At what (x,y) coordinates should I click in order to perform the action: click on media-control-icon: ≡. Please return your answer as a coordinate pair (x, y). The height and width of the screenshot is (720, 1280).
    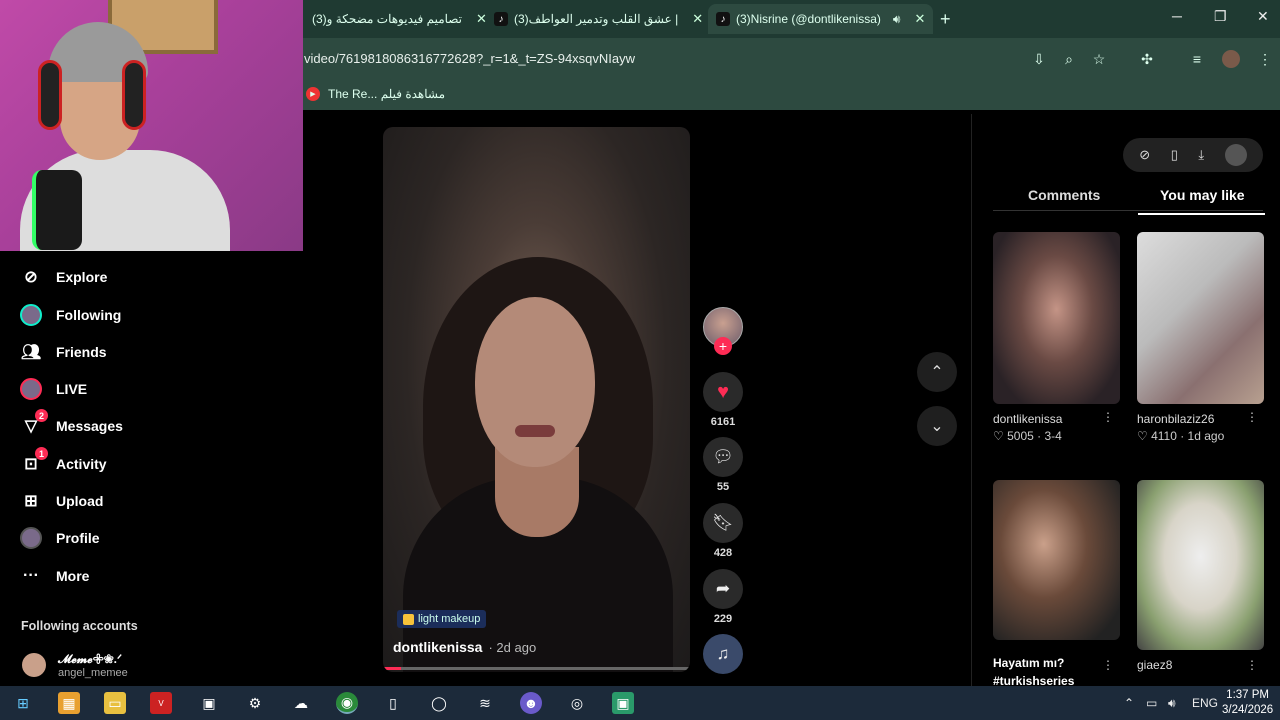
    Looking at the image, I should click on (1197, 59).